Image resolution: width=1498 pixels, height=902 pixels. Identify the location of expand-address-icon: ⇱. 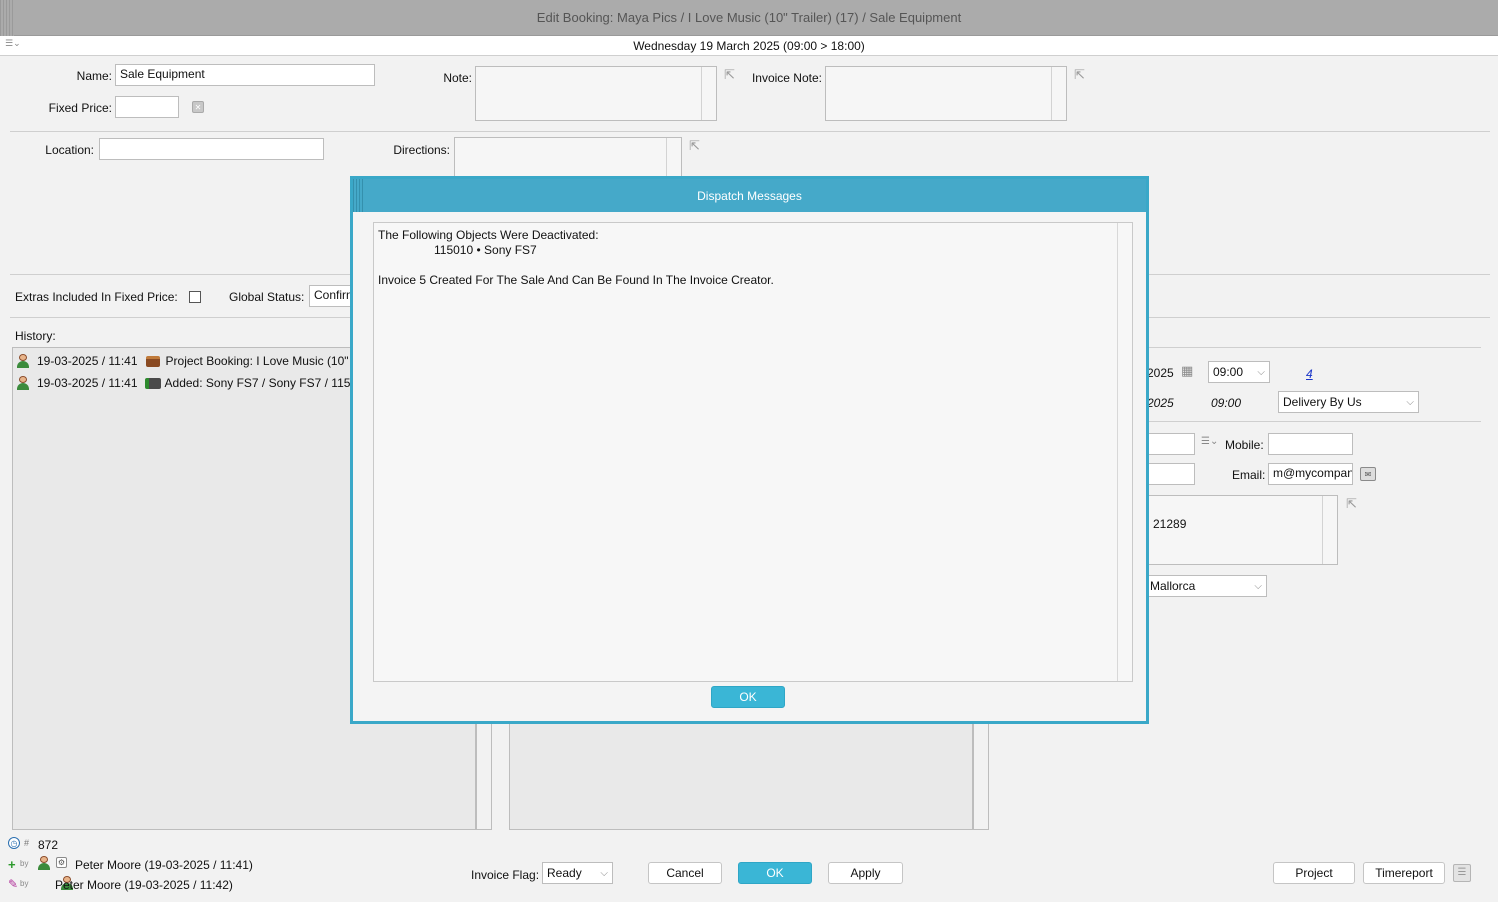
(1353, 504).